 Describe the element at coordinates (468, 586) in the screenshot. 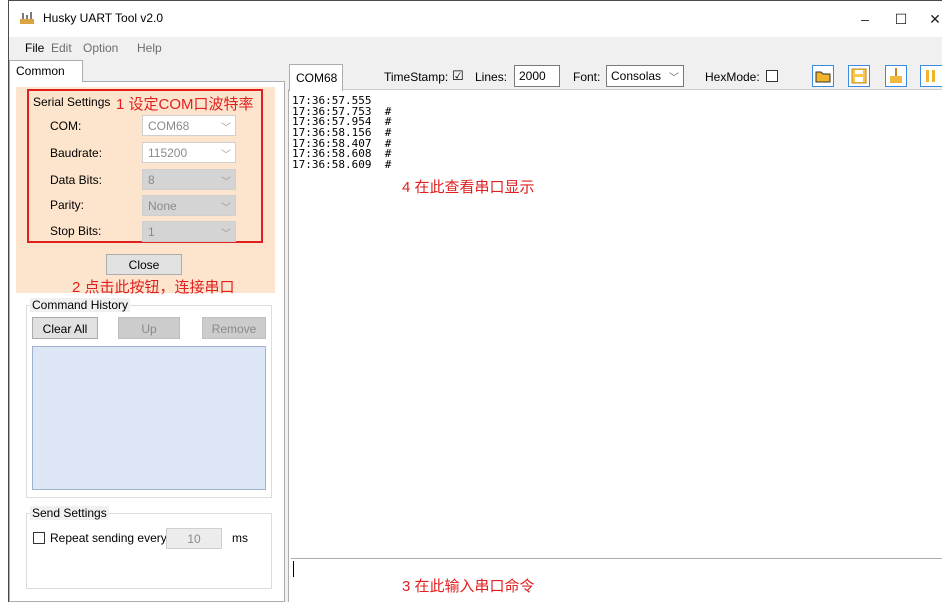

I see `annotation-3: 3 在此输入串口命令` at that location.